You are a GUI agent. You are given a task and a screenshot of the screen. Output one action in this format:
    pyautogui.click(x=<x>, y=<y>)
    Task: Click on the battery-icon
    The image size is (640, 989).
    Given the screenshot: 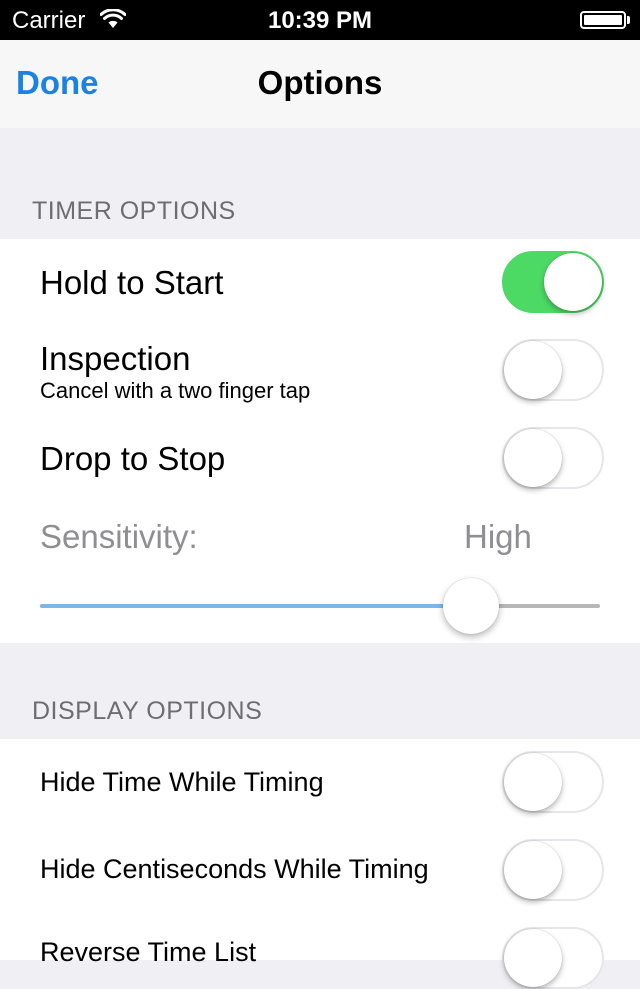 What is the action you would take?
    pyautogui.click(x=603, y=20)
    